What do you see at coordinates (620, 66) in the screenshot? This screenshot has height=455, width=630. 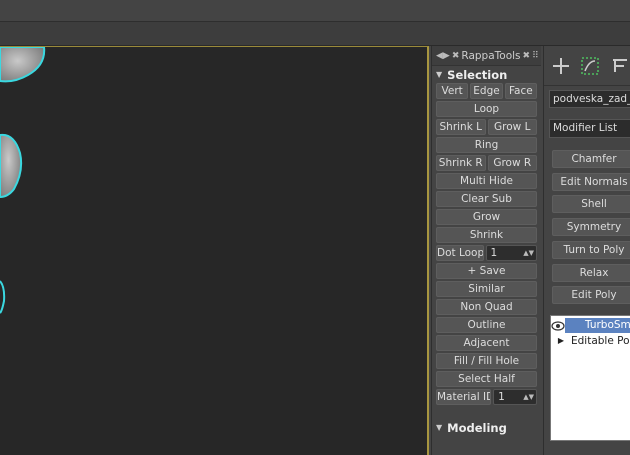 I see `hierarchy-icon` at bounding box center [620, 66].